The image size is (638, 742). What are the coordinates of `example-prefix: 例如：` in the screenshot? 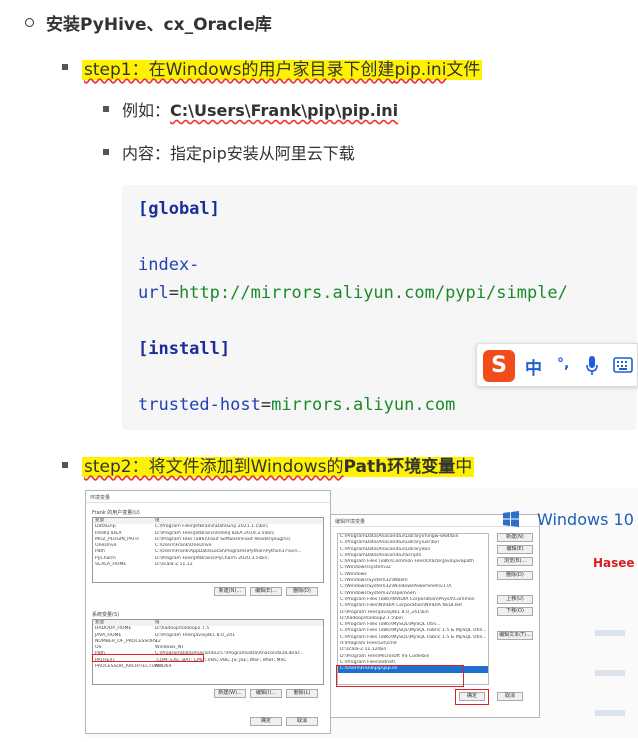 It's located at (146, 110).